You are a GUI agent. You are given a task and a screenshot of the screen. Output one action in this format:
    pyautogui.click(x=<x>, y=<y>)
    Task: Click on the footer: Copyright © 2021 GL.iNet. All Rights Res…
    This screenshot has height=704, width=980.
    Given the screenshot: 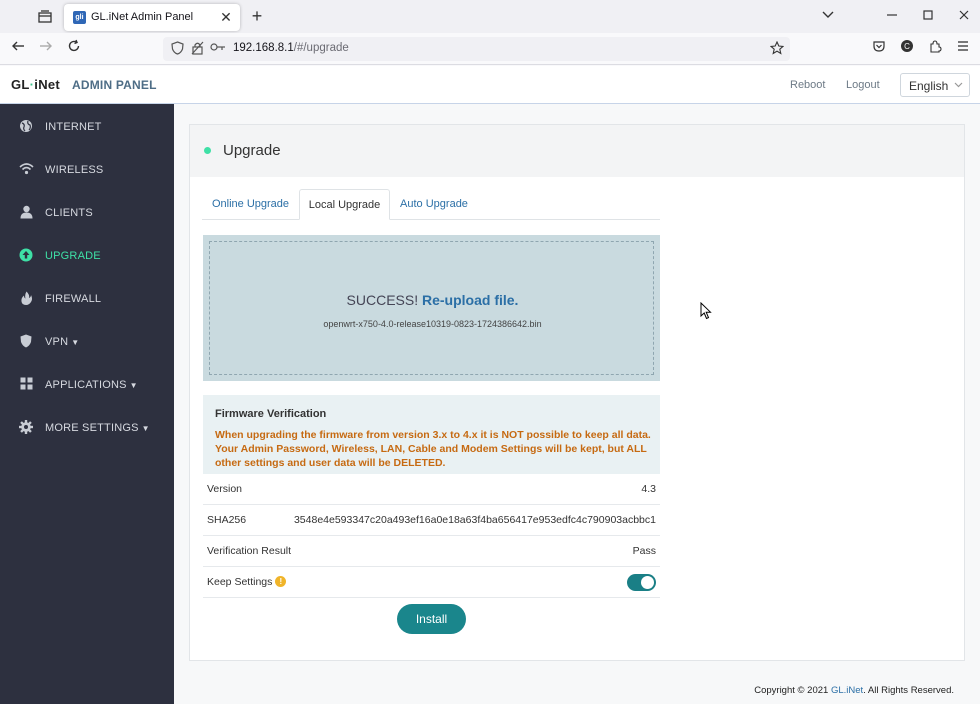 What is the action you would take?
    pyautogui.click(x=564, y=690)
    